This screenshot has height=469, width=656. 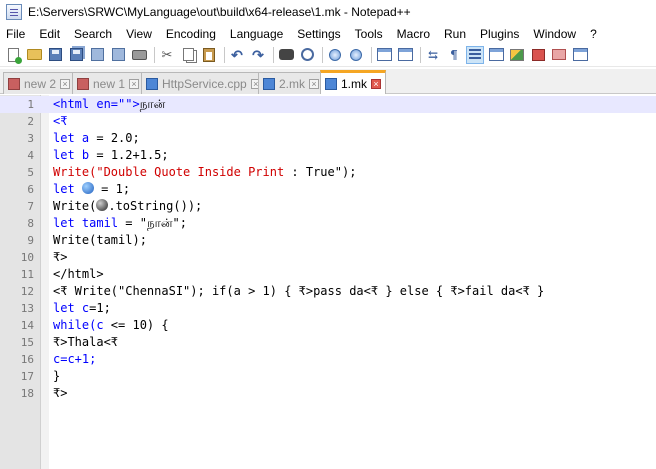 What do you see at coordinates (203, 83) in the screenshot?
I see `tab-httpservice-cpp: HttpService.cpp ×` at bounding box center [203, 83].